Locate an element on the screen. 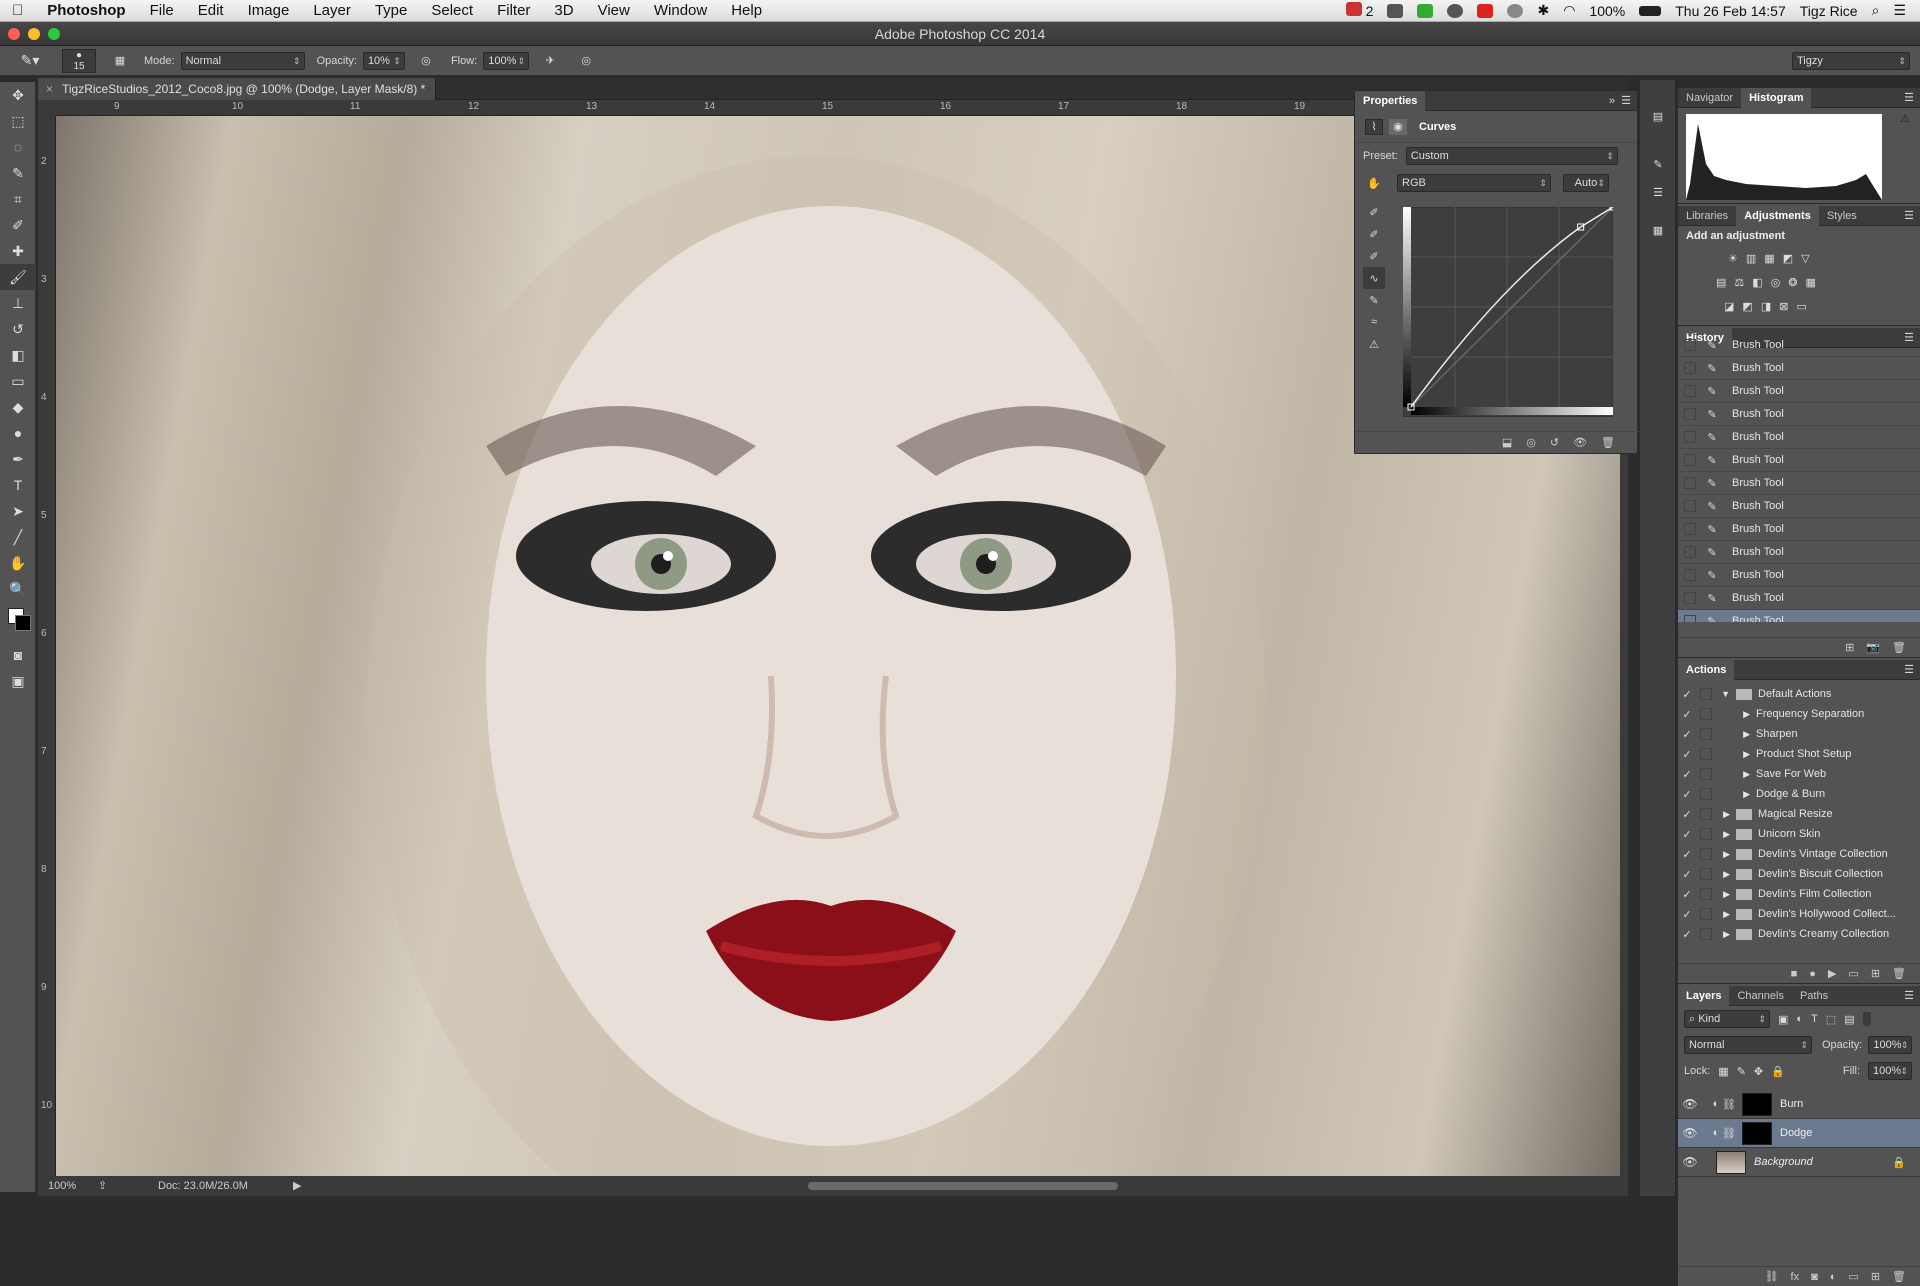 The width and height of the screenshot is (1920, 1286). play-icon: ▶ is located at coordinates (1832, 973).